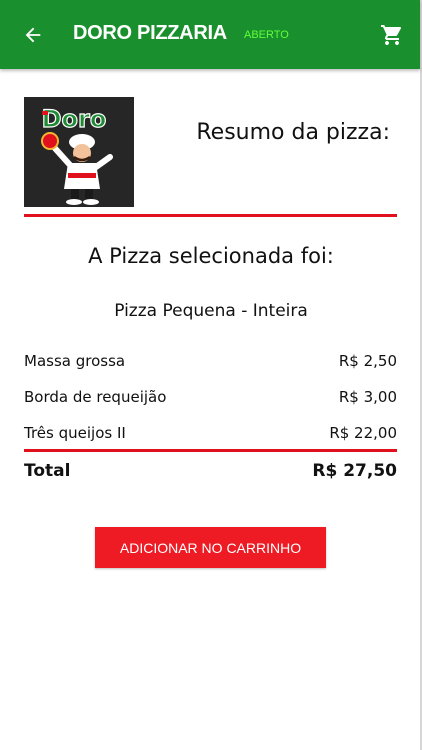 The image size is (422, 750). Describe the element at coordinates (75, 433) in the screenshot. I see `item-name: Três queijos II` at that location.